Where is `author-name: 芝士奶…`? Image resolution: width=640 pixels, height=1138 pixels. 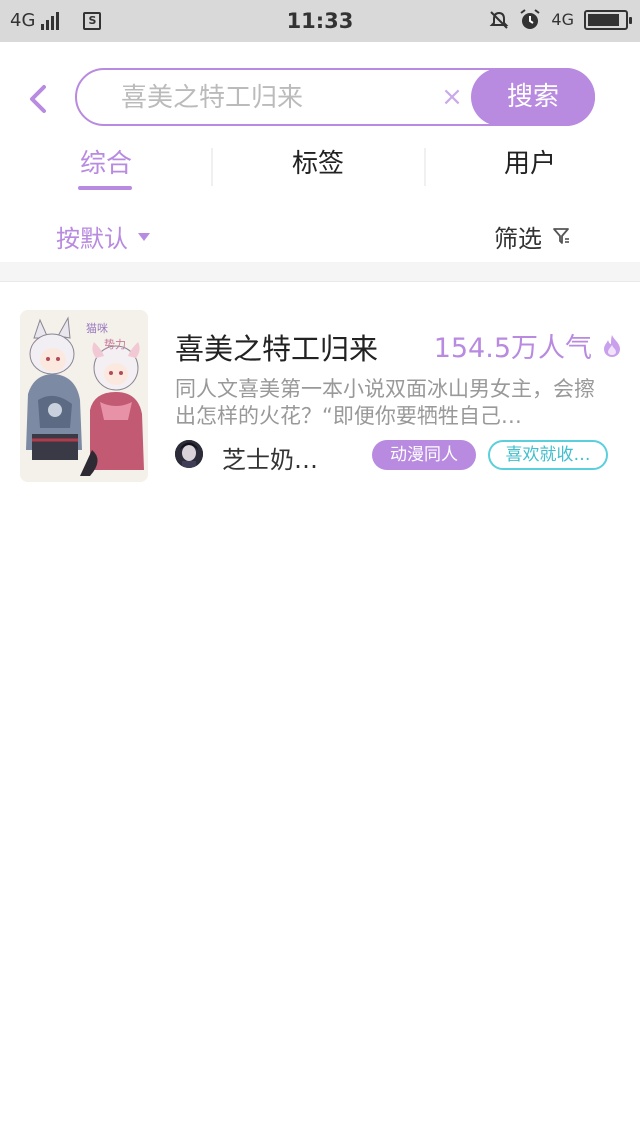
author-name: 芝士奶… is located at coordinates (270, 457).